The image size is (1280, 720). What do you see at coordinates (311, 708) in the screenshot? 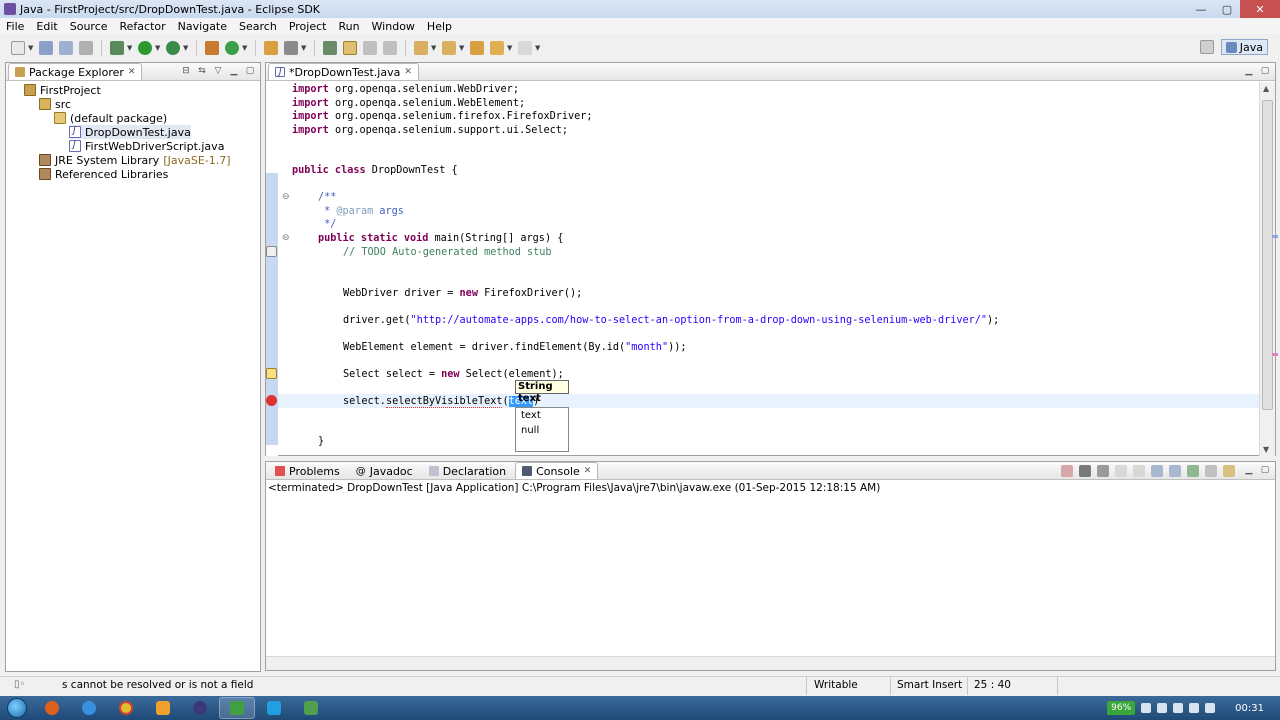
I see `taskbar-recorder` at bounding box center [311, 708].